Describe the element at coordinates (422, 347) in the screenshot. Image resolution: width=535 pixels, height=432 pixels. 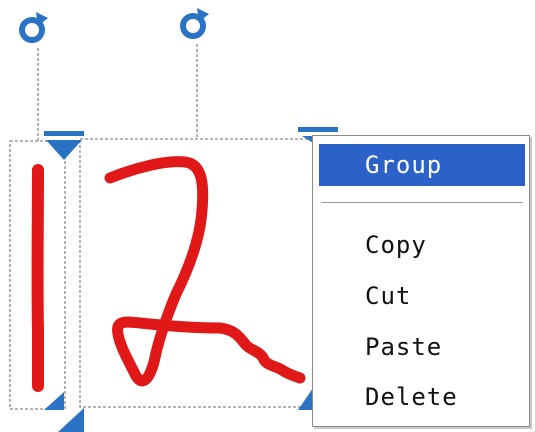
I see `menu-item-paste: Paste` at that location.